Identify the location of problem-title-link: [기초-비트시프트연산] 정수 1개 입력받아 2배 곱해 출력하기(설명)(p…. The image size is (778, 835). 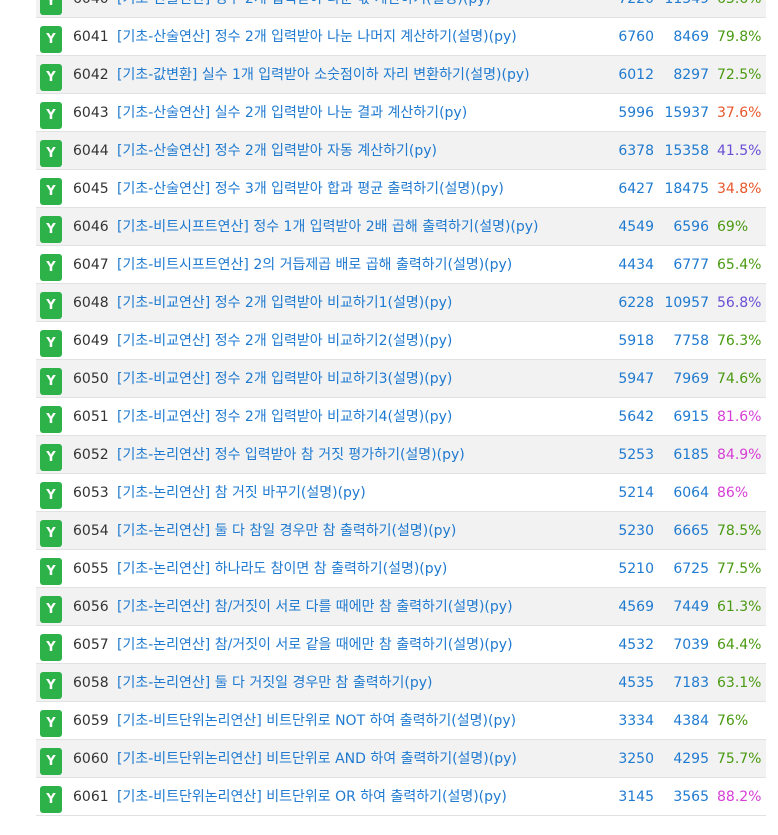
(328, 227).